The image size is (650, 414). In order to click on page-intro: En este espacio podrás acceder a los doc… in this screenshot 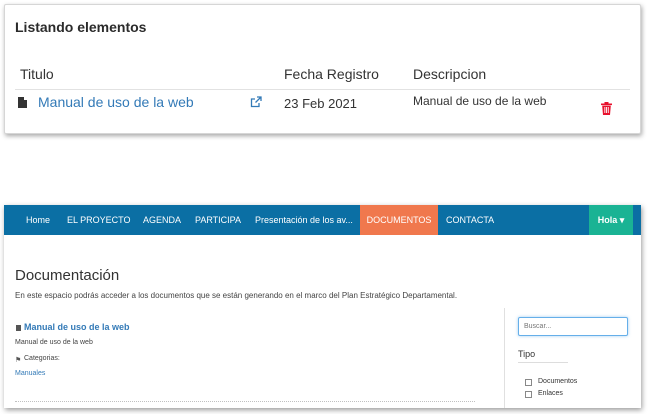, I will do `click(236, 295)`.